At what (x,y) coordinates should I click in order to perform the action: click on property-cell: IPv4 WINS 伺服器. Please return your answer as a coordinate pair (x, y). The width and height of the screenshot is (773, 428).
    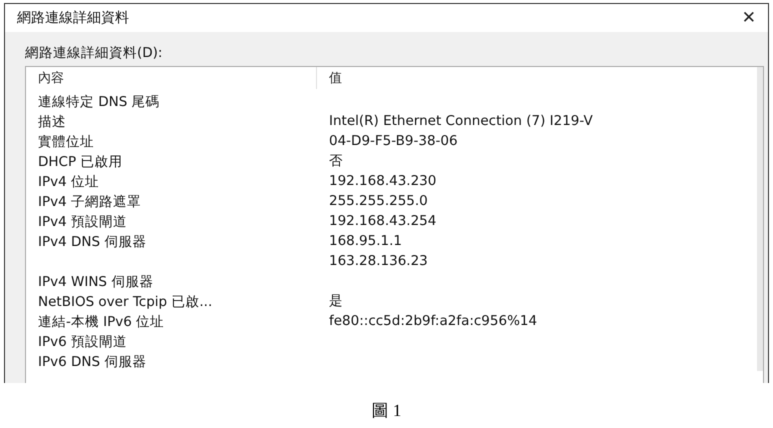
    Looking at the image, I should click on (96, 282).